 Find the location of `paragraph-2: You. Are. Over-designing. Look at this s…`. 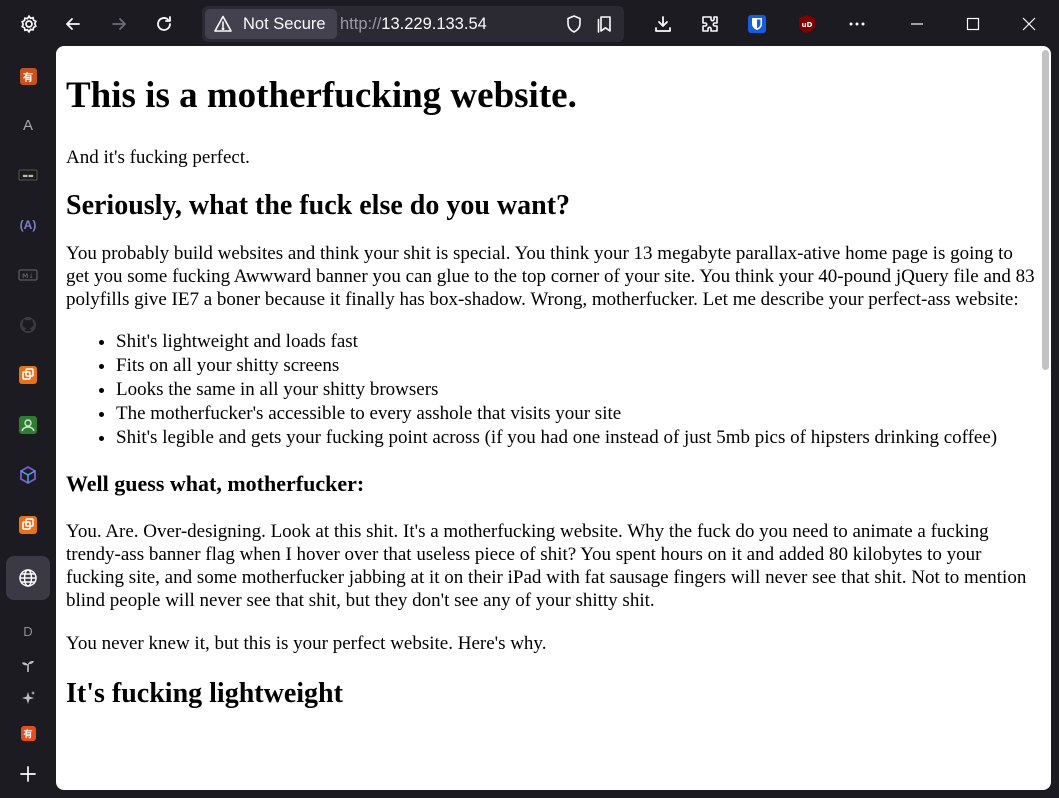

paragraph-2: You. Are. Over-designing. Look at this s… is located at coordinates (546, 566).